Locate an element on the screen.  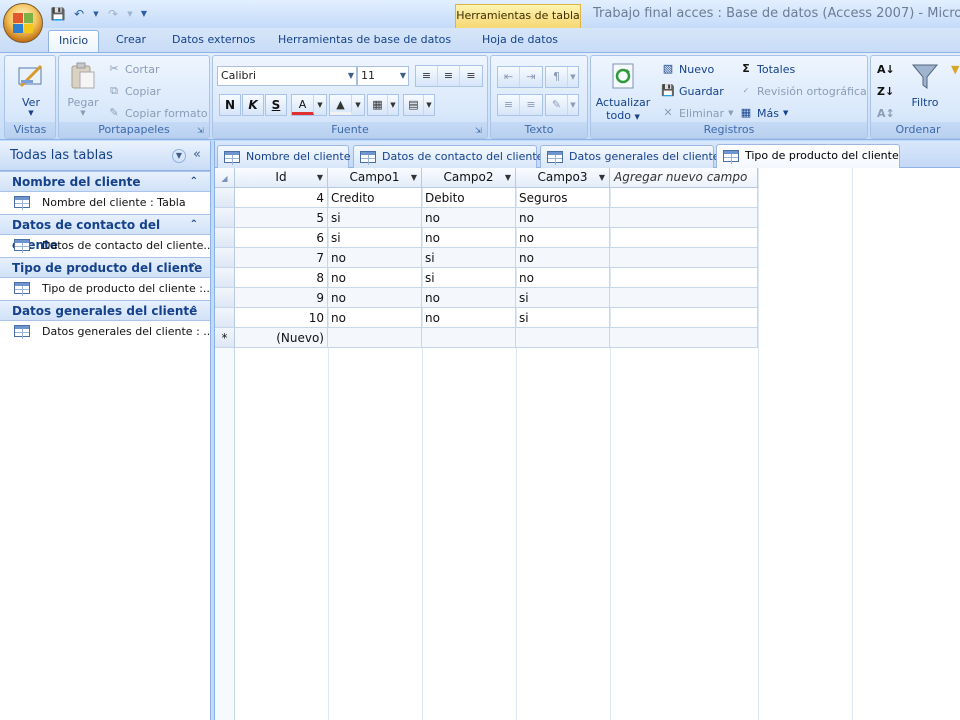
new-record-selector: * is located at coordinates (225, 338).